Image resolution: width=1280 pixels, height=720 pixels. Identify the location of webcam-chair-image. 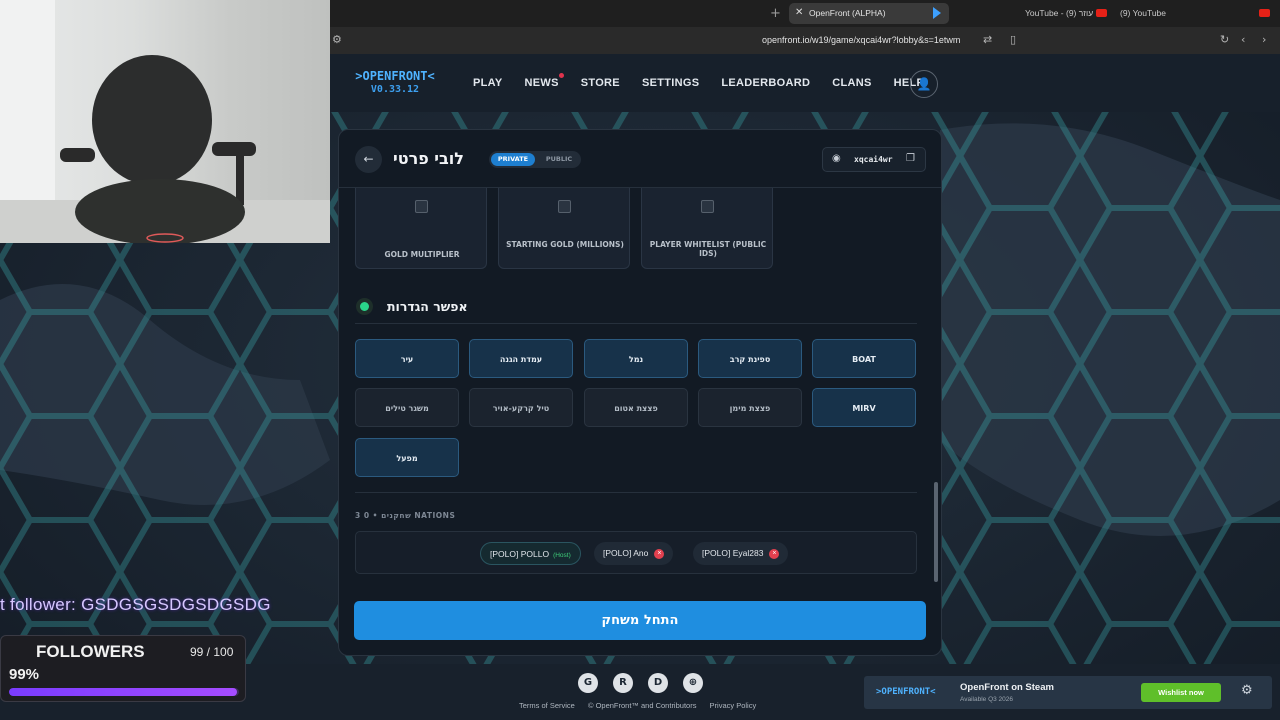
(165, 121).